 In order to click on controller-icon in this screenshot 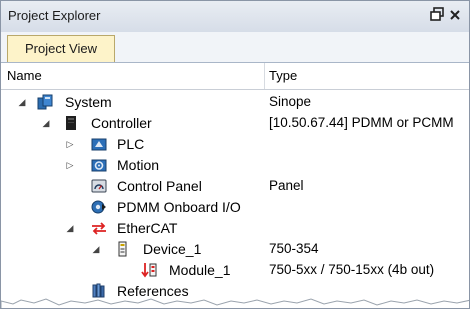, I will do `click(71, 123)`.